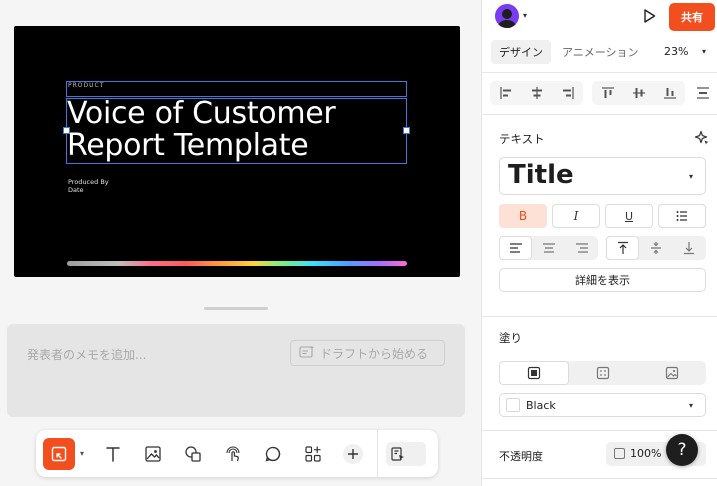 Image resolution: width=717 pixels, height=486 pixels. I want to click on align-middle-icon, so click(638, 93).